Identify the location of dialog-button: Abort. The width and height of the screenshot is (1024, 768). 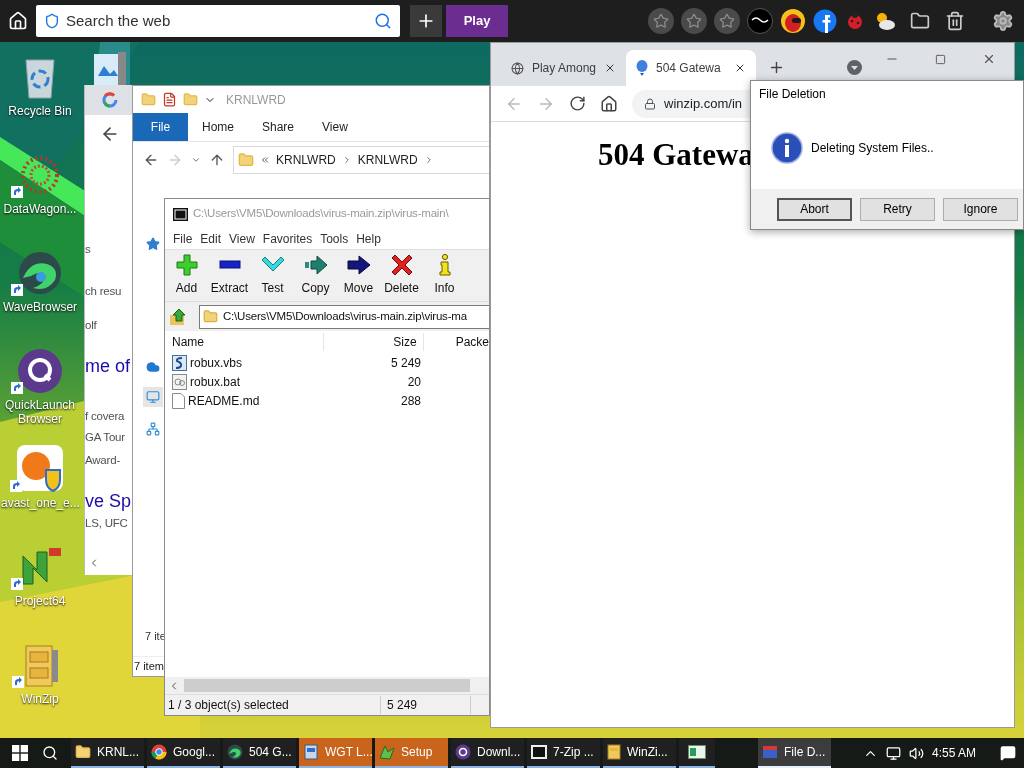
(814, 209).